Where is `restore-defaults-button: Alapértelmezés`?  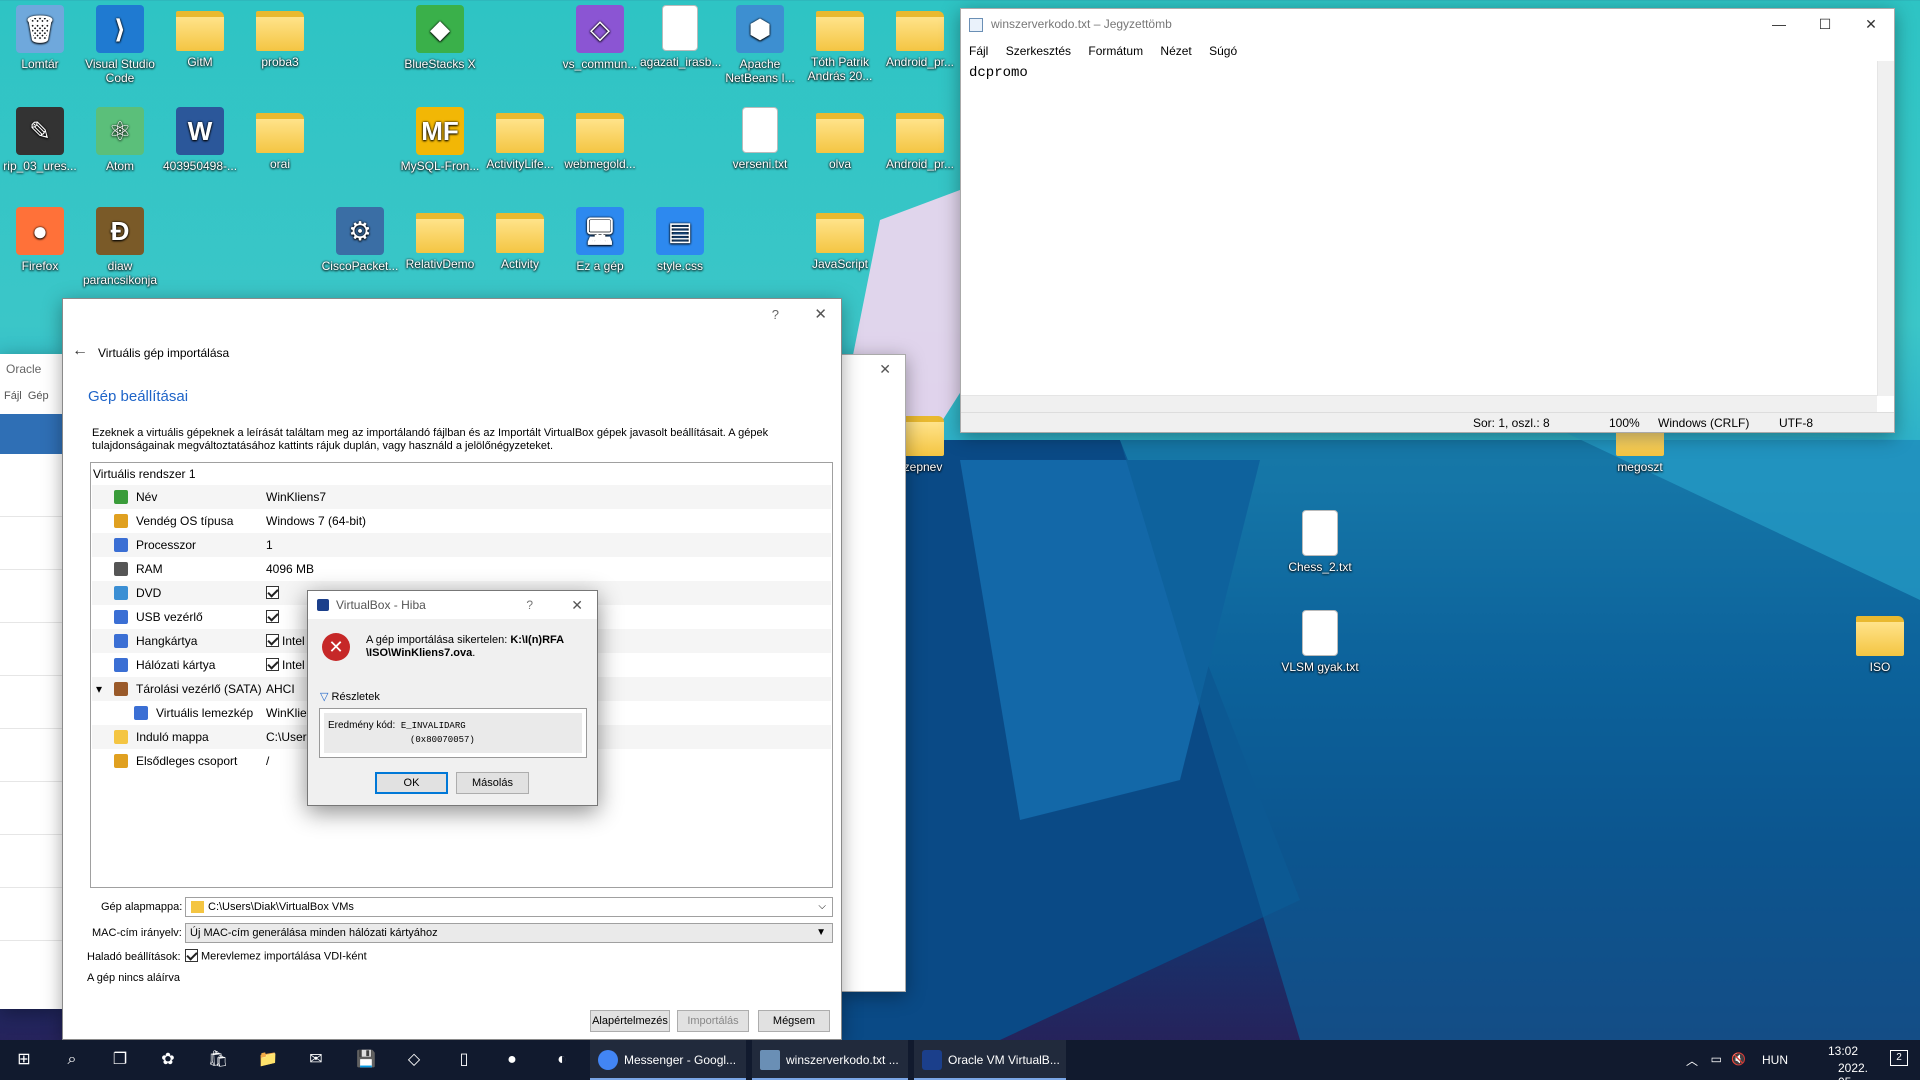 restore-defaults-button: Alapértelmezés is located at coordinates (630, 1021).